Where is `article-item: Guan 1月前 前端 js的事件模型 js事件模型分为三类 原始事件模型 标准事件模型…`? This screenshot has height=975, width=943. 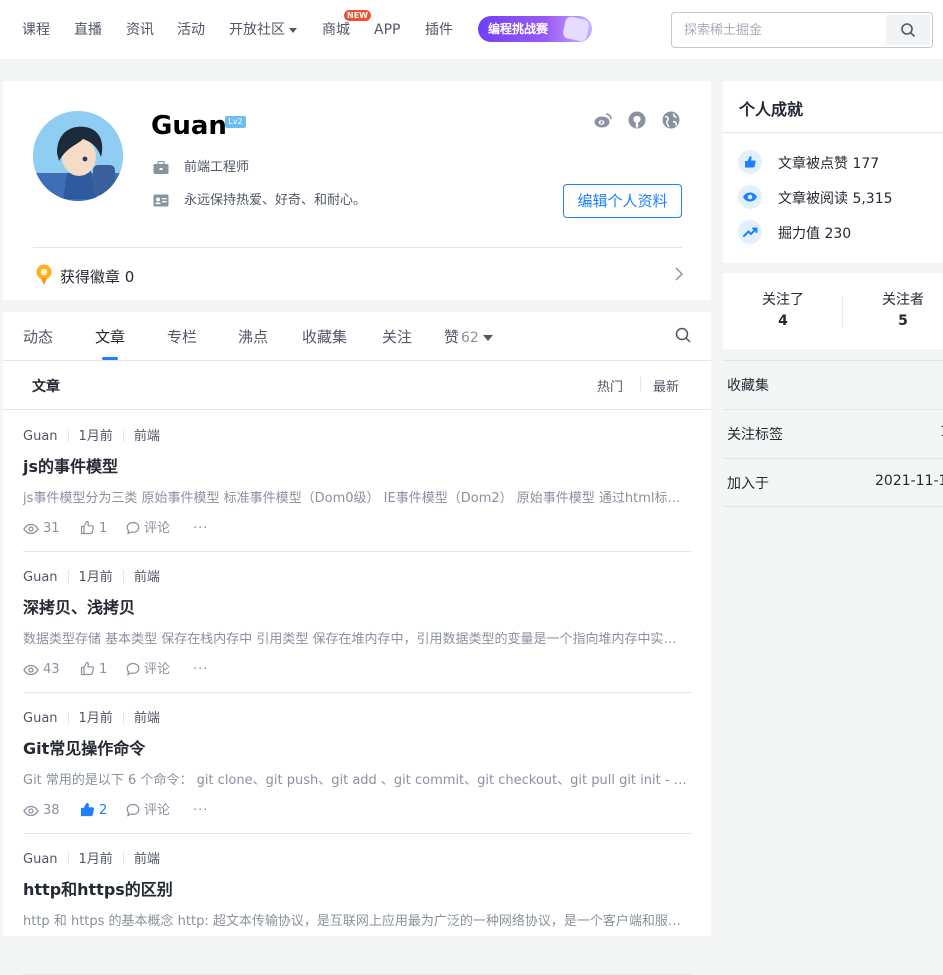
article-item: Guan 1月前 前端 js的事件模型 js事件模型分为三类 原始事件模型 标准事件模型… is located at coordinates (357, 481).